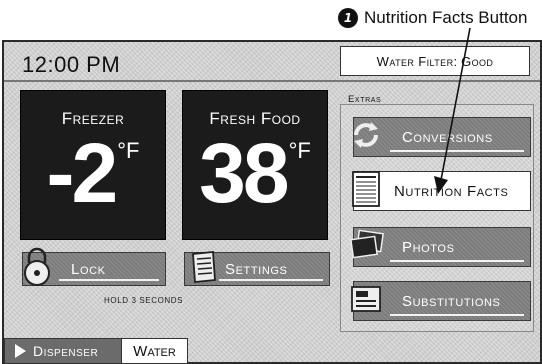 This screenshot has width=542, height=364. I want to click on conversion-arrows-icon, so click(366, 137).